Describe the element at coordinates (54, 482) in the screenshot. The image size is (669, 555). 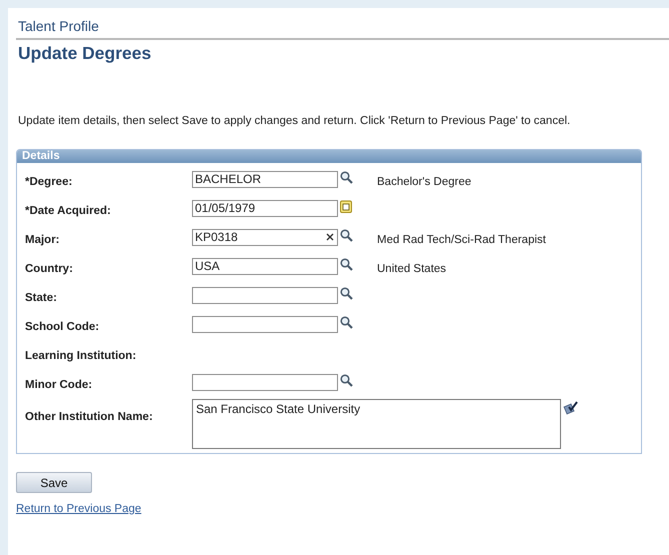
I see `save-button: Save` at that location.